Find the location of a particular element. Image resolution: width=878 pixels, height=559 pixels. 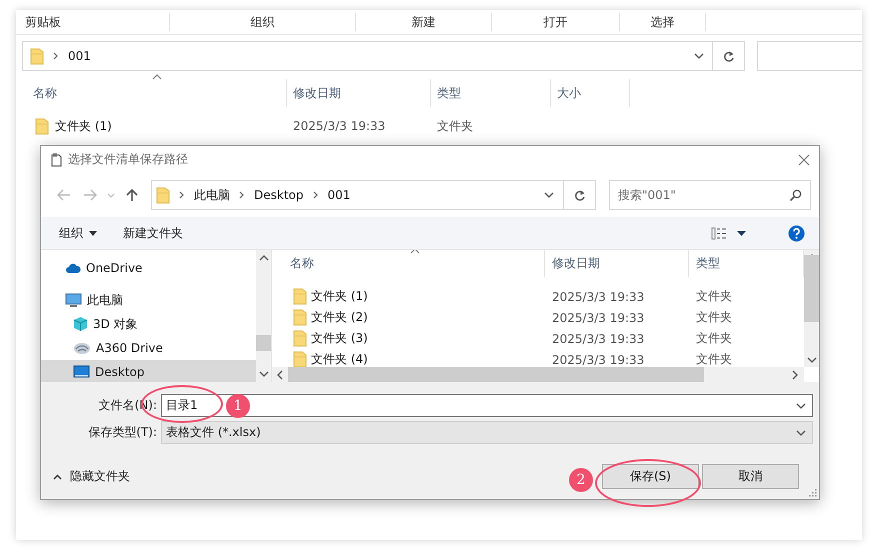

scroll-up-icon is located at coordinates (263, 258).